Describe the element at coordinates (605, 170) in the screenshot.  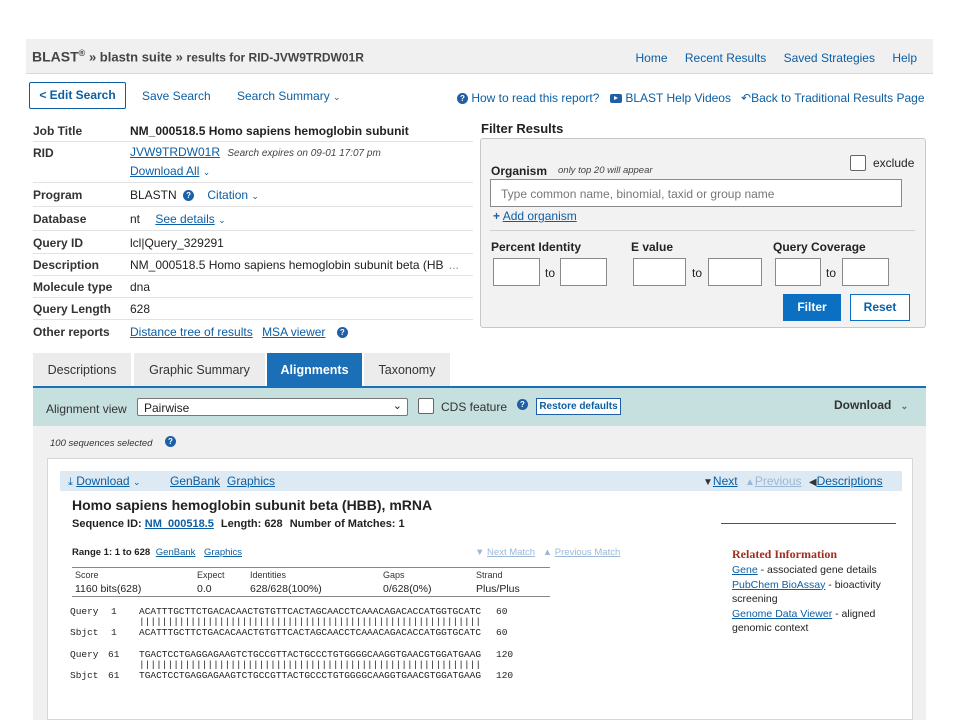
I see `organism-hint: only top 20 will appear` at that location.